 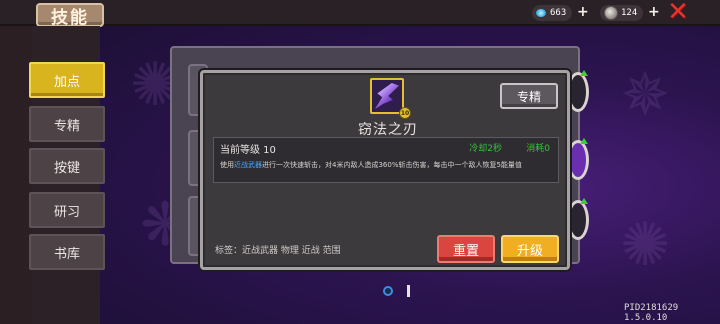 What do you see at coordinates (678, 12) in the screenshot?
I see `close-icon: ✕` at bounding box center [678, 12].